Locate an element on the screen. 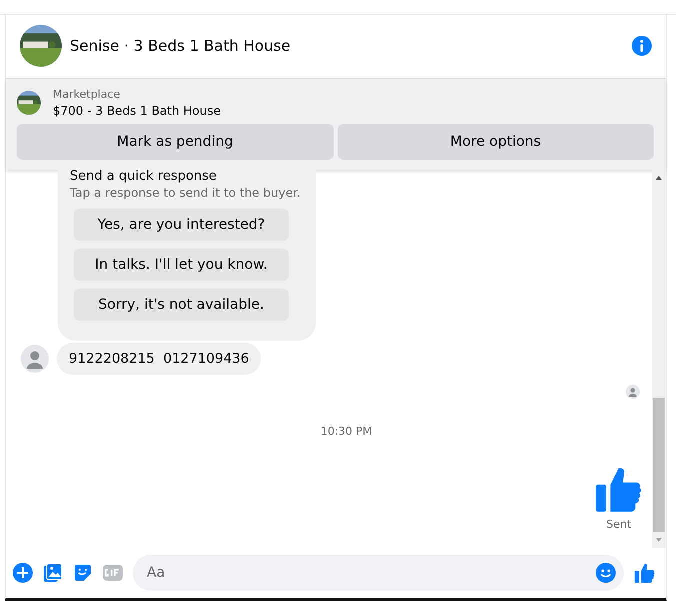 The width and height of the screenshot is (676, 601). message-field: Aa is located at coordinates (378, 573).